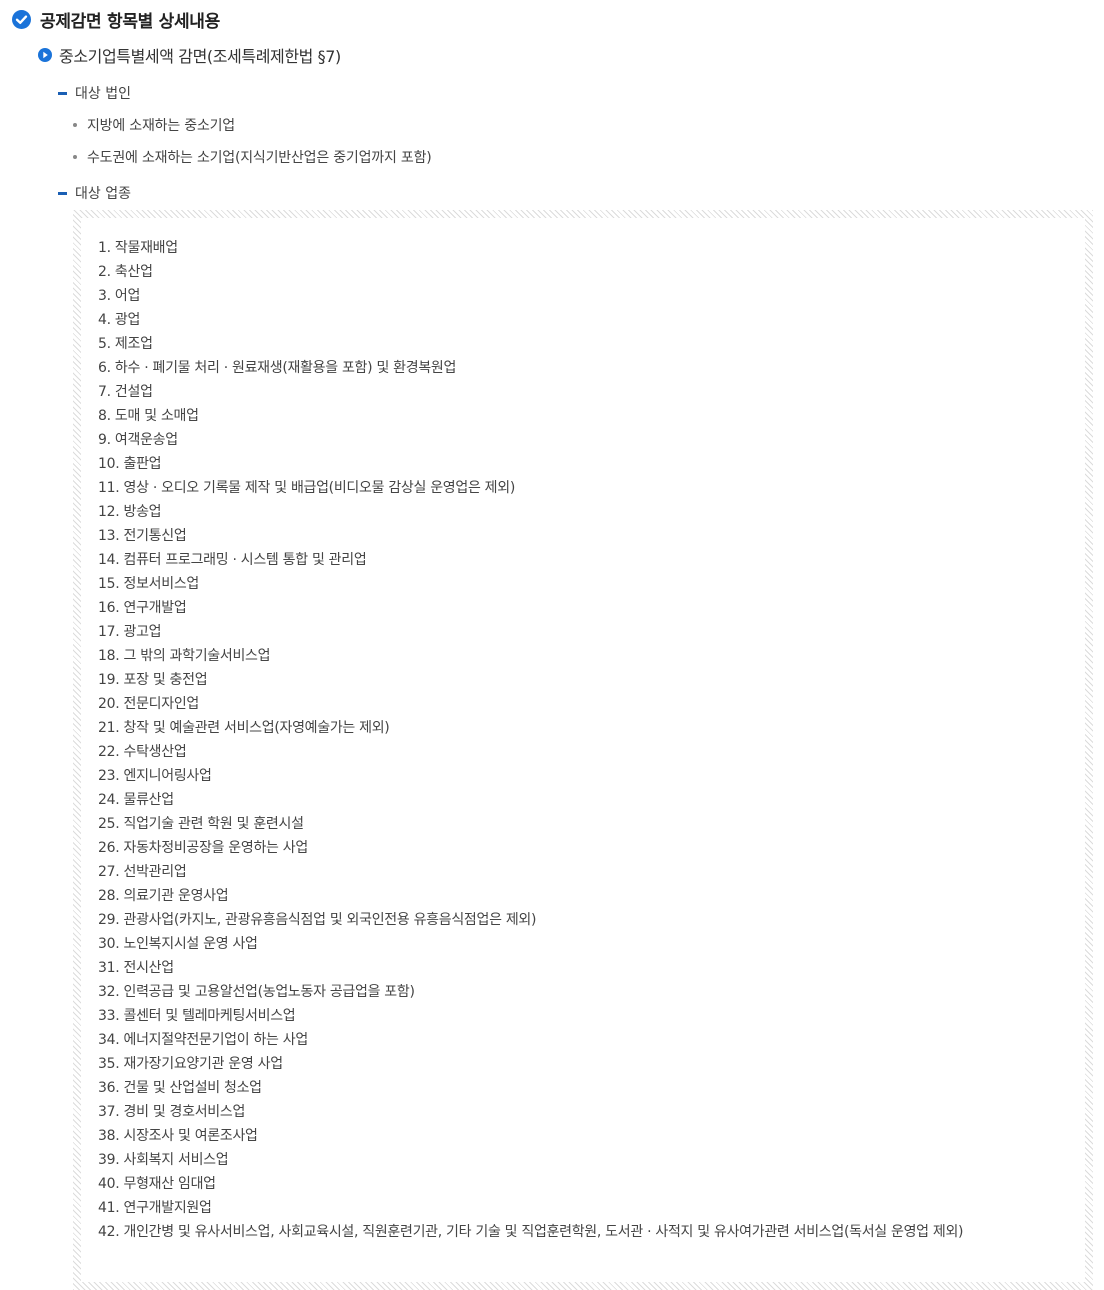  What do you see at coordinates (148, 416) in the screenshot?
I see `industry-item: 8. 도매 및 소매업` at bounding box center [148, 416].